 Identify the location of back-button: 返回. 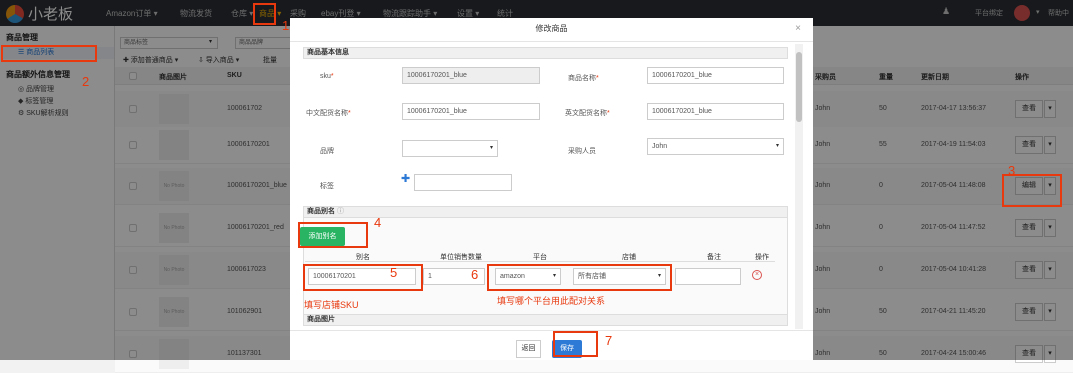
(528, 349).